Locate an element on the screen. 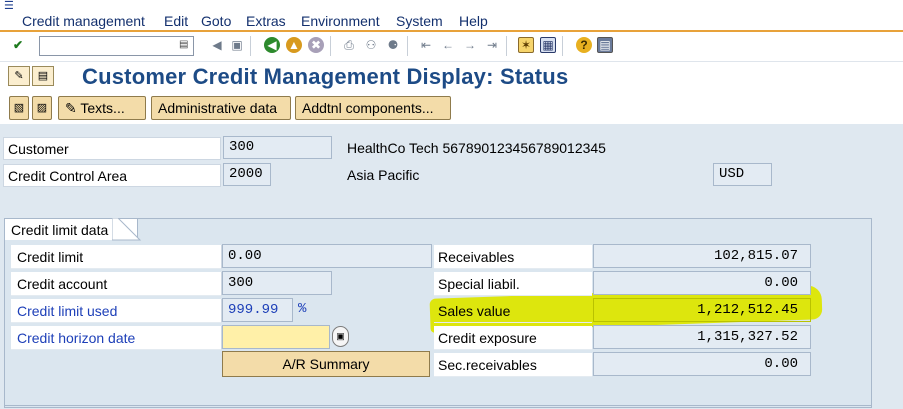 This screenshot has width=903, height=409. cancel-icon: ✖ is located at coordinates (316, 45).